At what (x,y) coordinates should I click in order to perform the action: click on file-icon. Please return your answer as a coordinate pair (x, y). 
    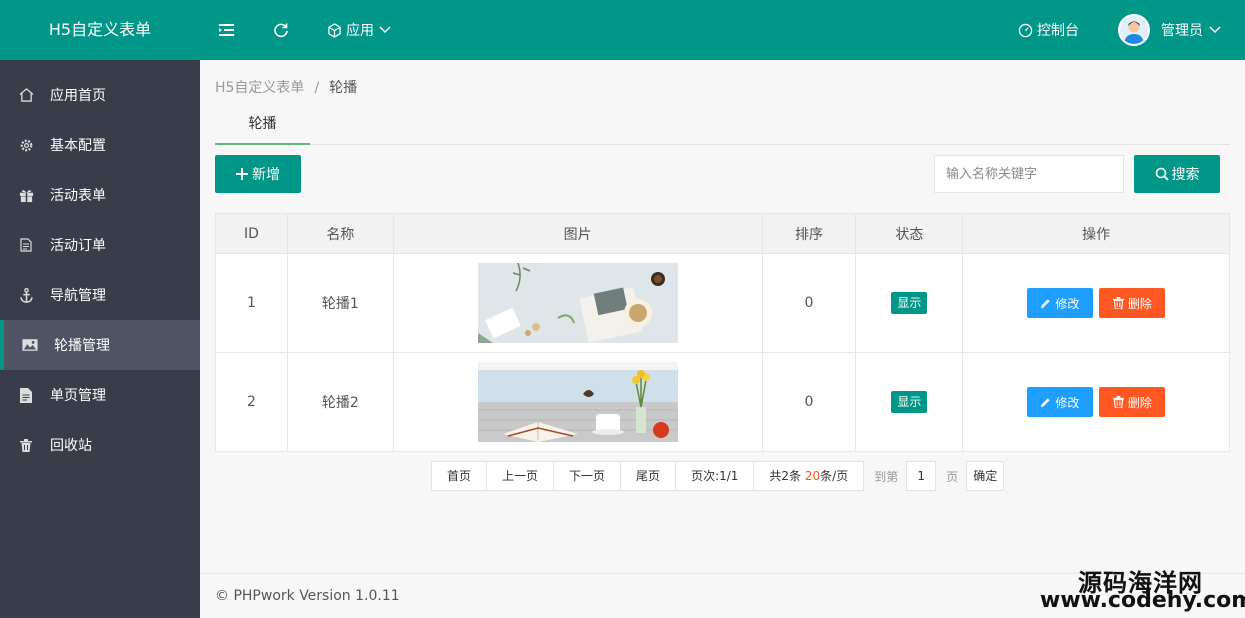
    Looking at the image, I should click on (26, 395).